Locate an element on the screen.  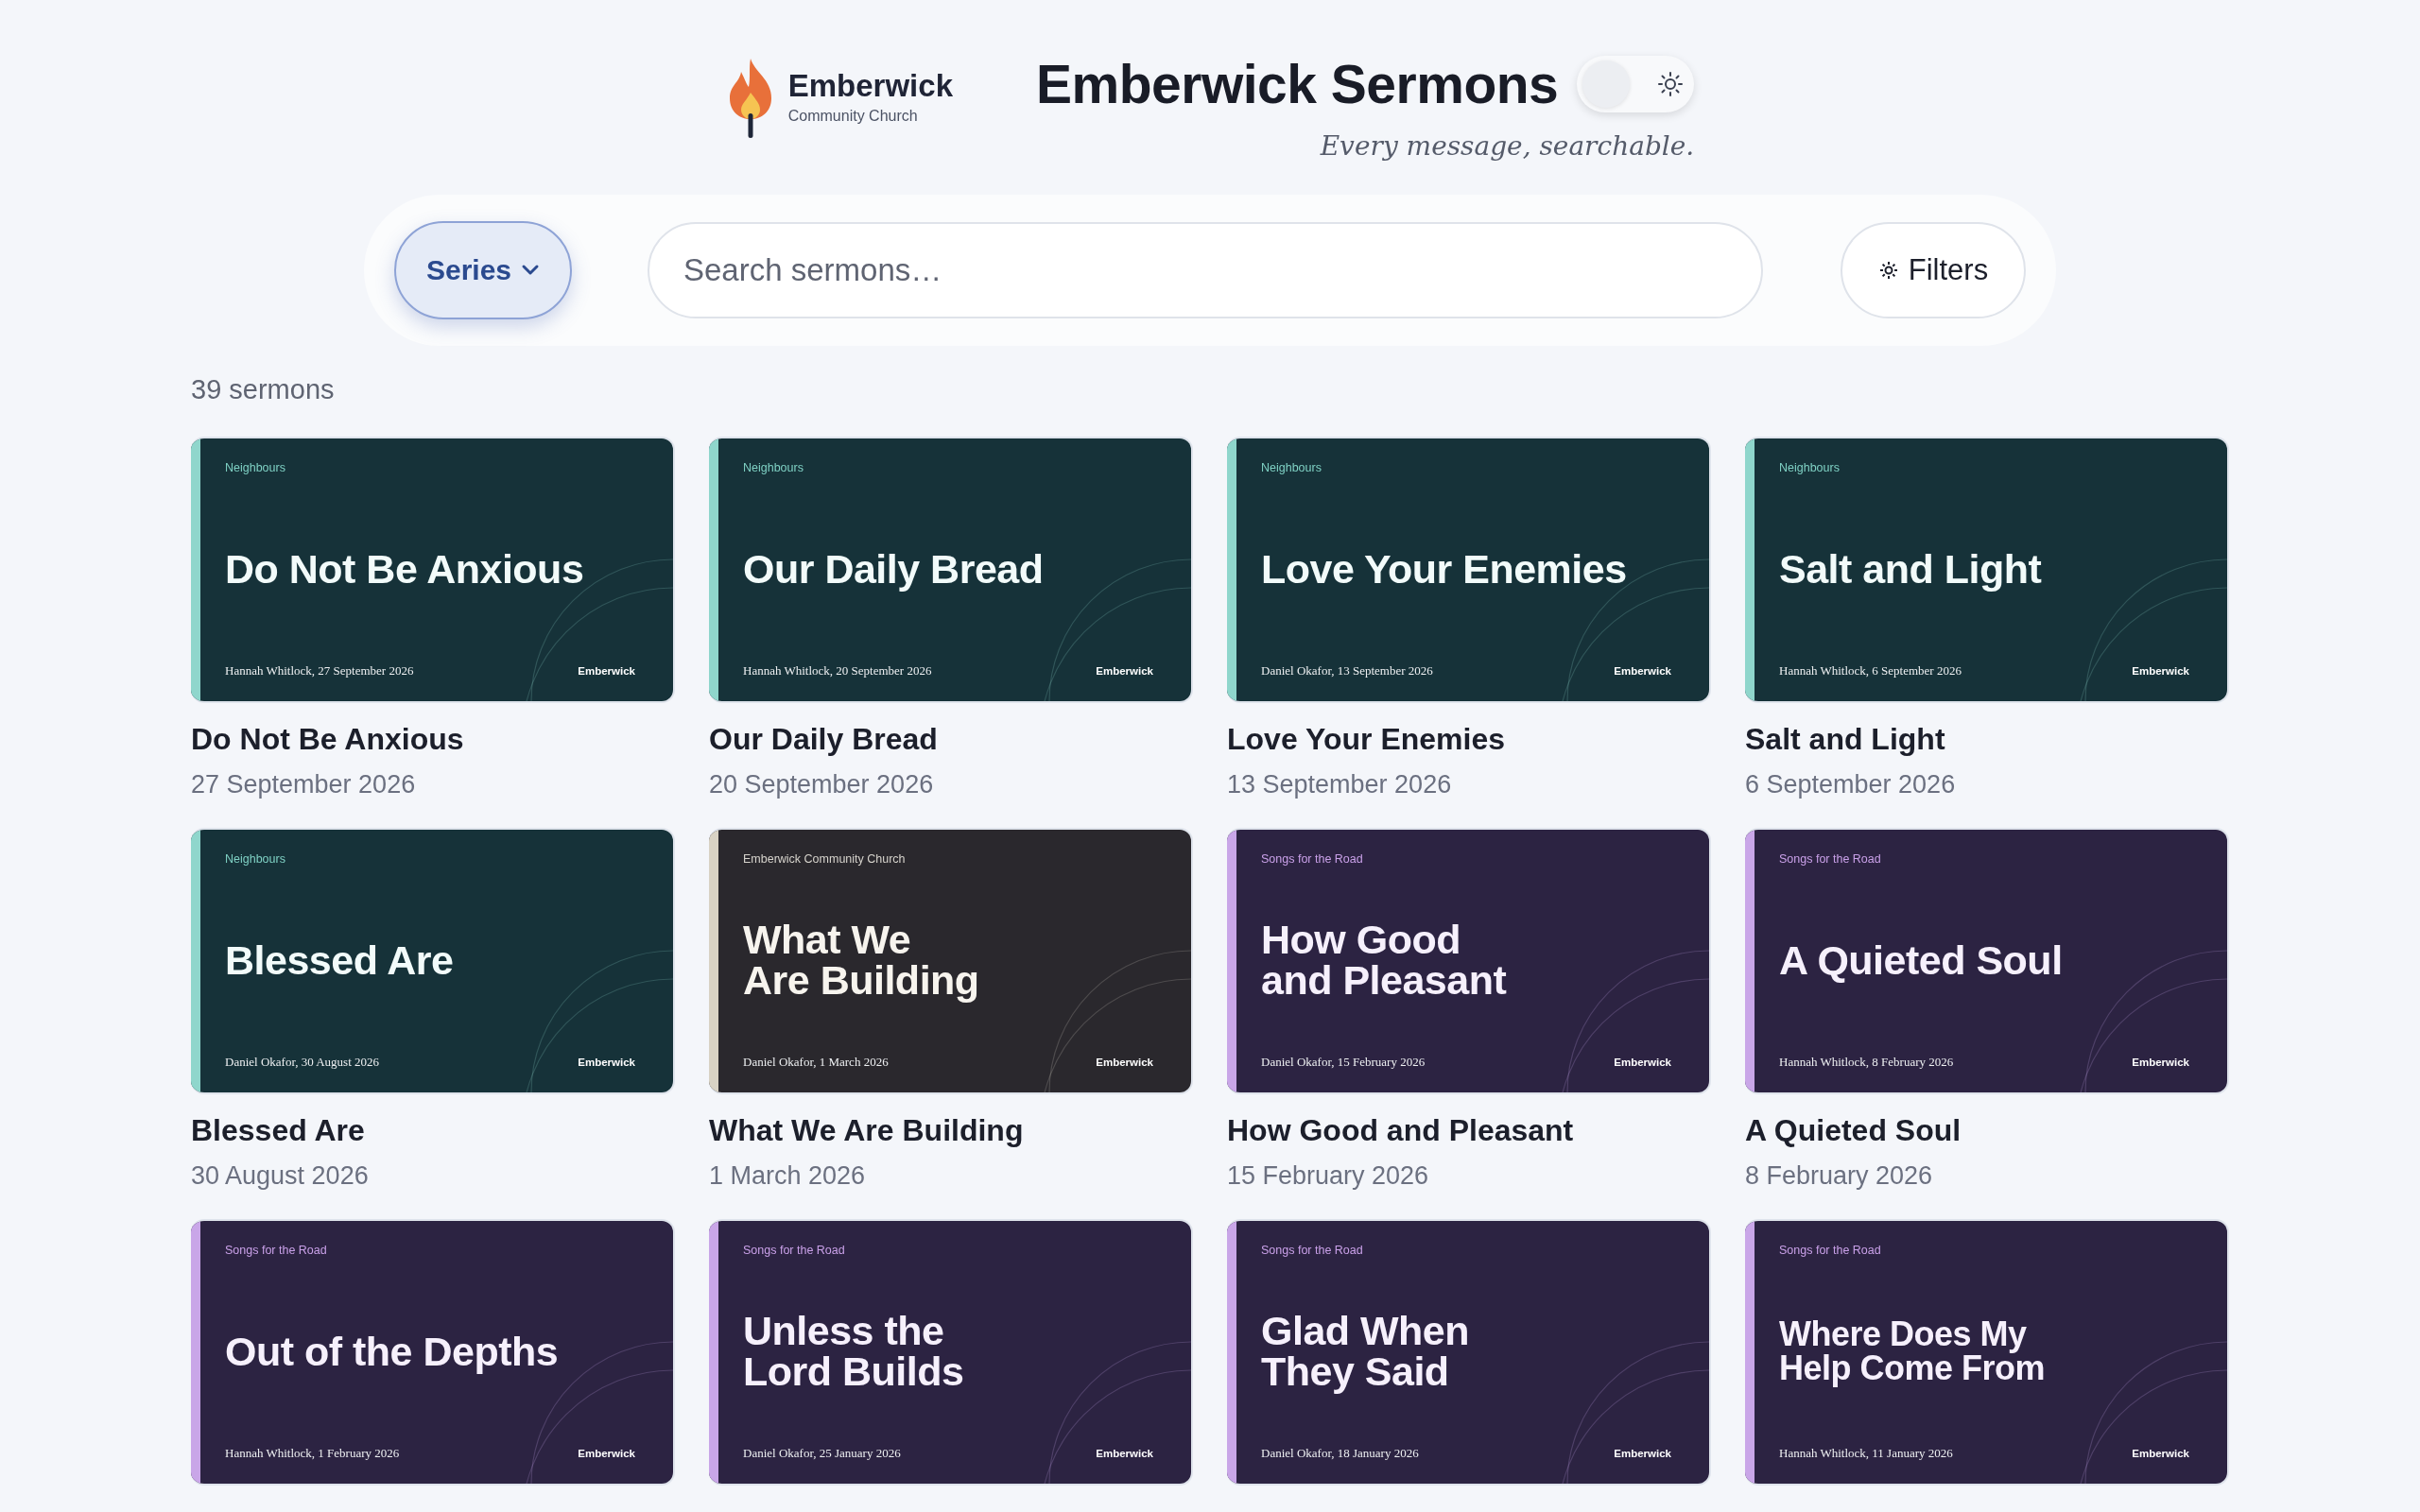
cover-byline: Daniel Okafor, 25 January 2026 is located at coordinates (822, 1453).